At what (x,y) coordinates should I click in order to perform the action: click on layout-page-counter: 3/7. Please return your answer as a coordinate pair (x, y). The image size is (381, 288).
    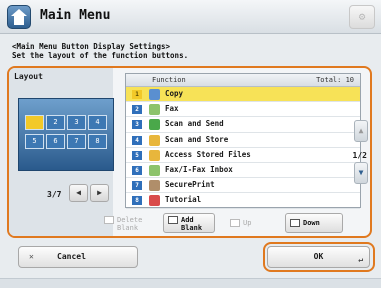
    Looking at the image, I should click on (54, 194).